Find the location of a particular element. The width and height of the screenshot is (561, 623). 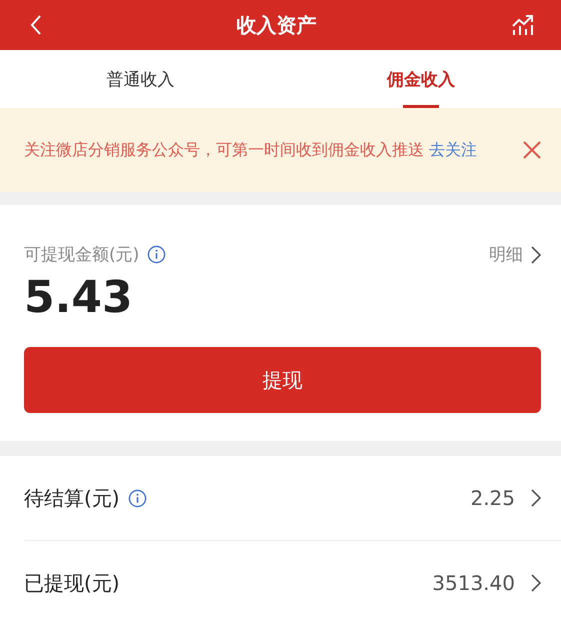

notice-text: 关注微店分销服务公众号，可第一时间收到佣金收入推送 去关注 is located at coordinates (251, 150).